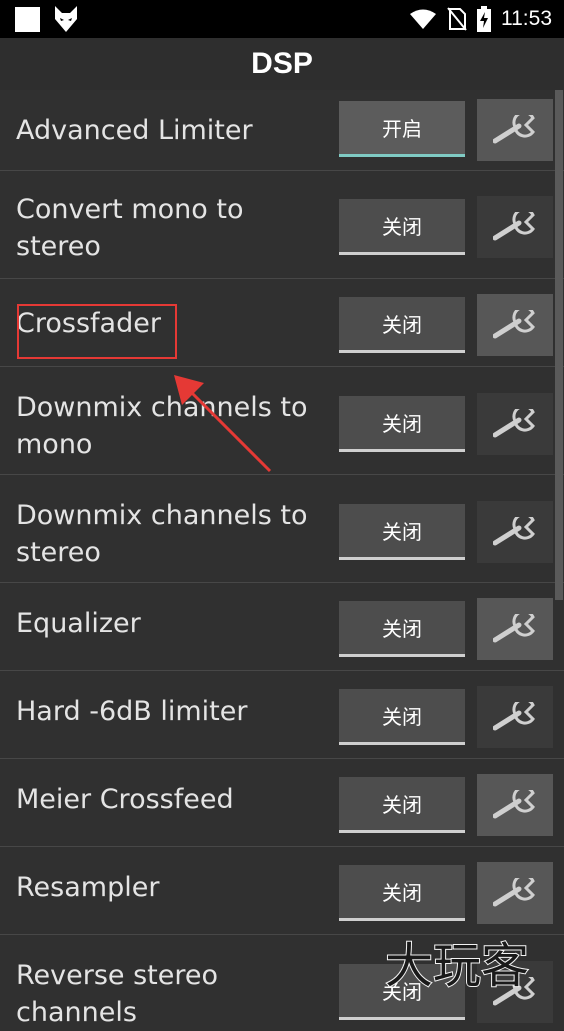 The image size is (564, 1031). I want to click on dsp-row-convert-mono-to-stereo: Convert mono to stereo 关闭, so click(282, 224).